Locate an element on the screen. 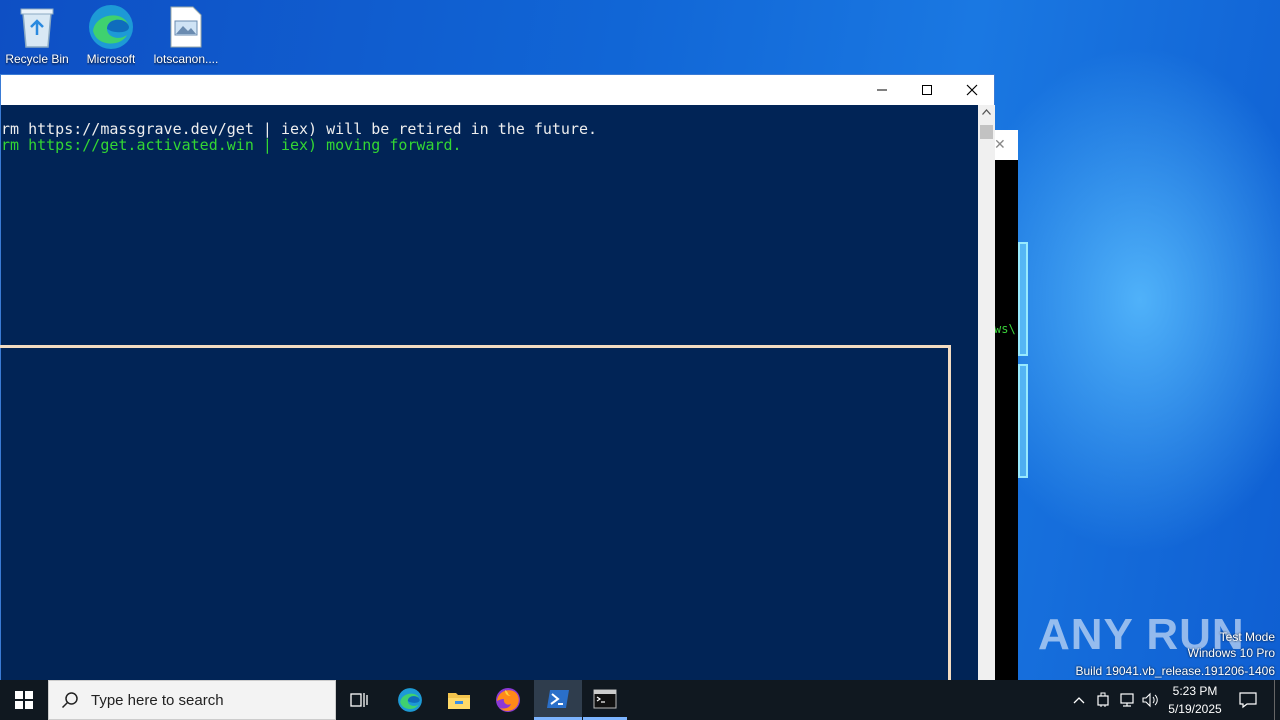 The image size is (1280, 720). removable-device-icon is located at coordinates (1103, 699).